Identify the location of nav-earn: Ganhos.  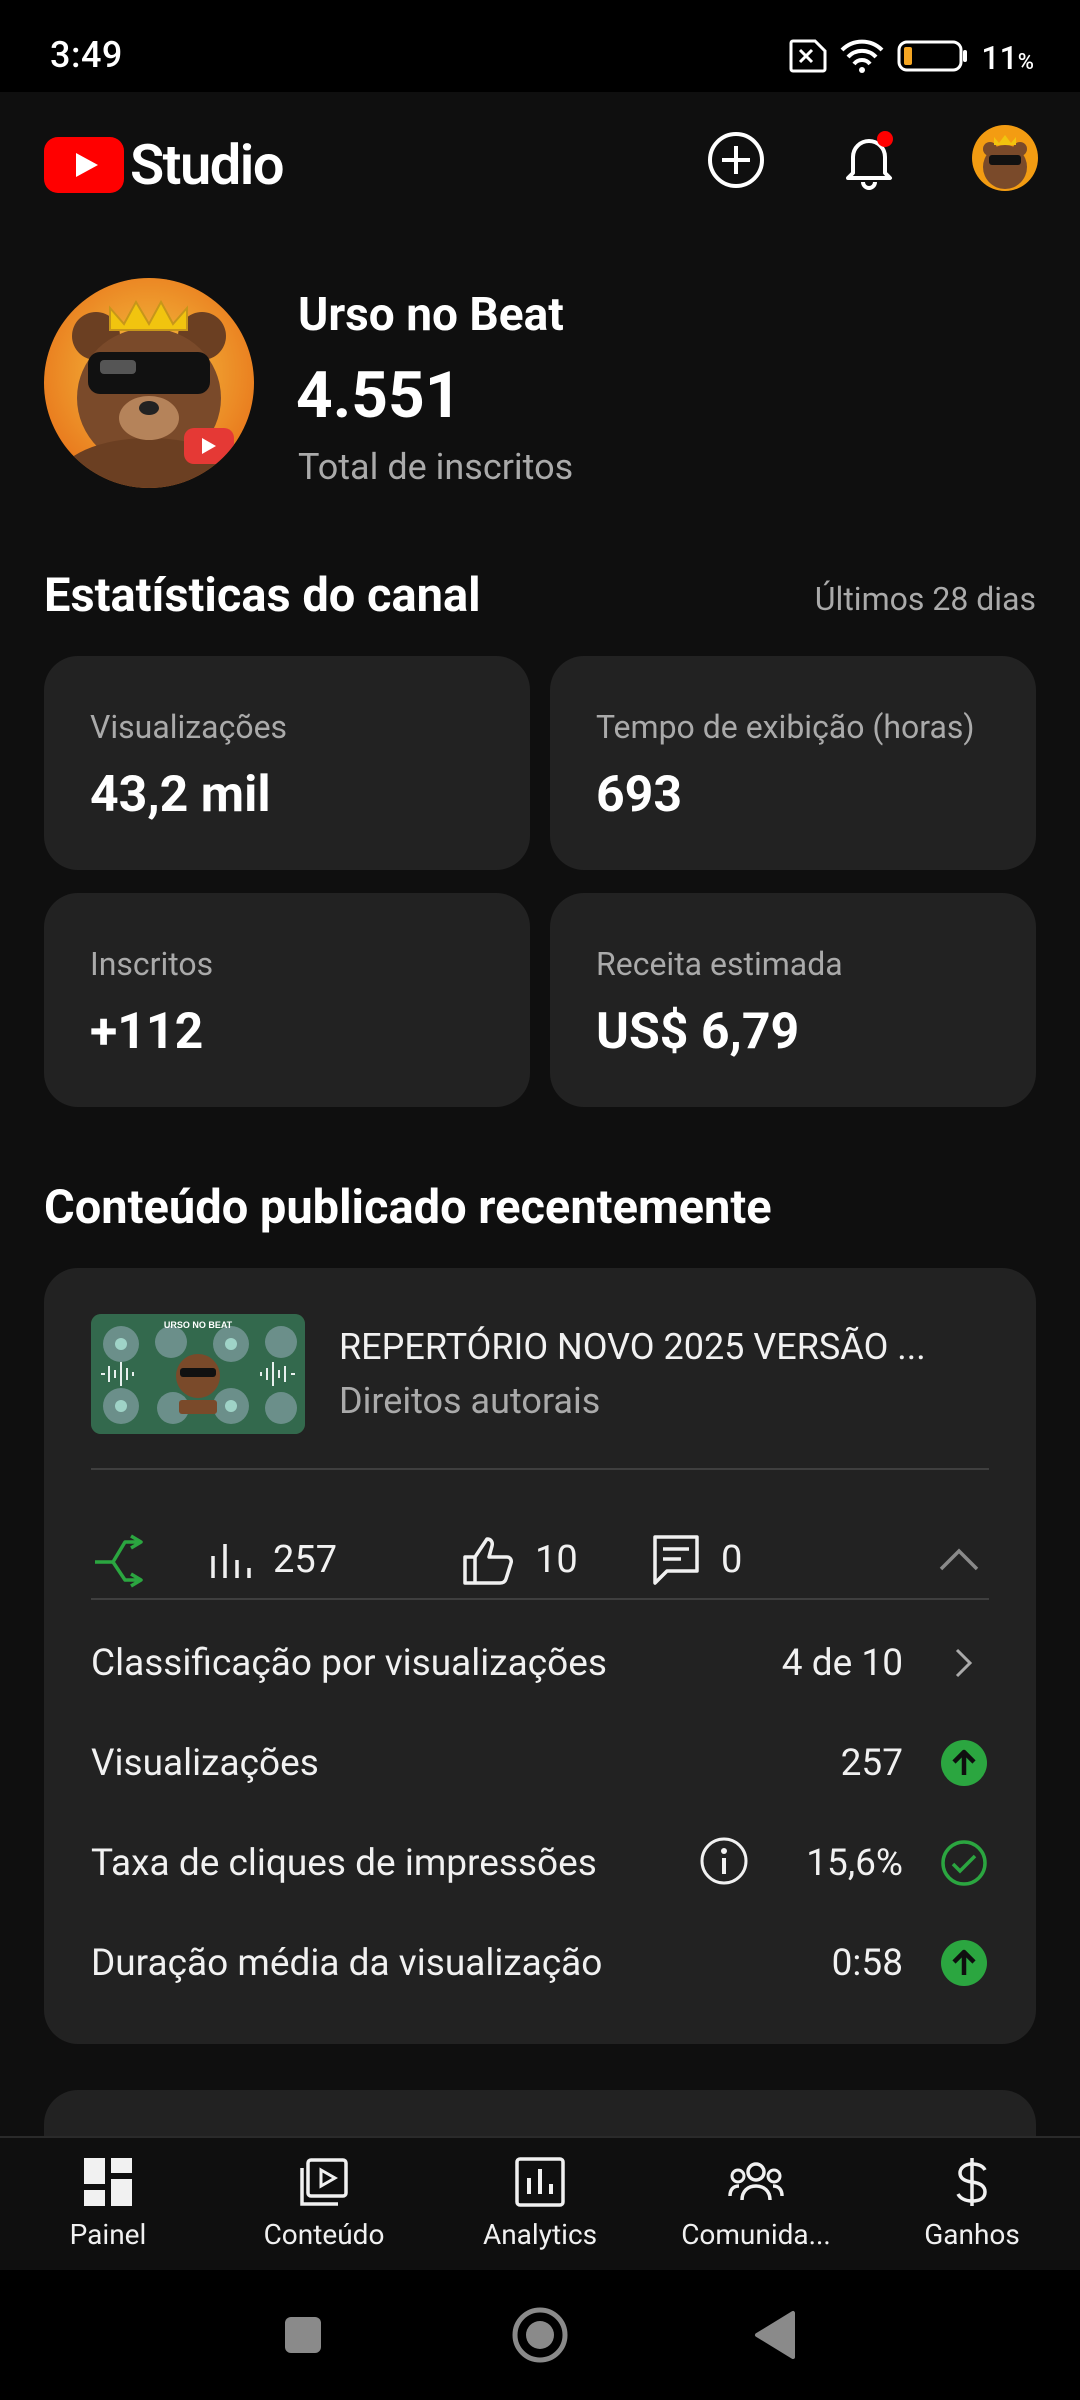
(972, 2205).